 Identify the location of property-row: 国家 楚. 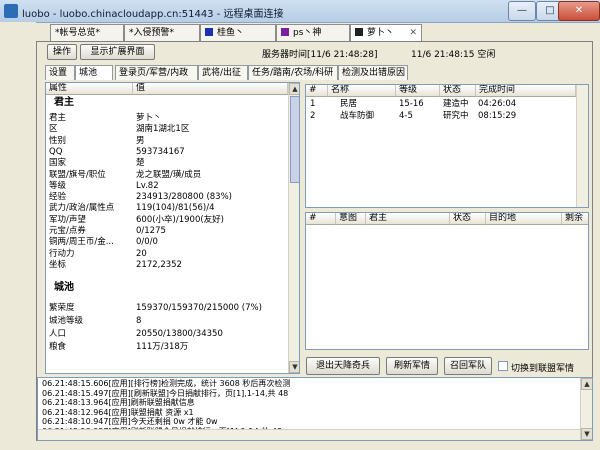
(167, 163).